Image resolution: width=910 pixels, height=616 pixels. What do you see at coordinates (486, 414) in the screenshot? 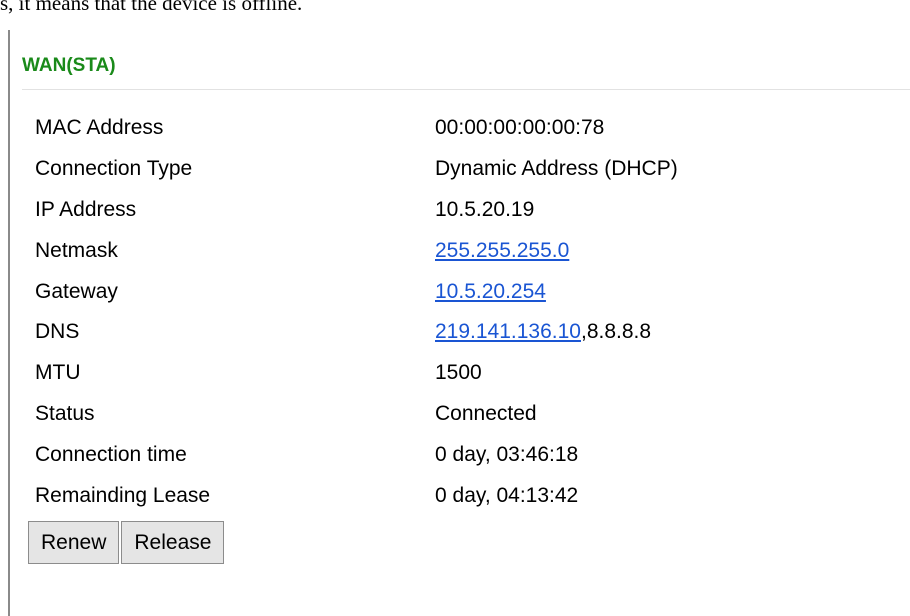
I see `status-value: Connected` at bounding box center [486, 414].